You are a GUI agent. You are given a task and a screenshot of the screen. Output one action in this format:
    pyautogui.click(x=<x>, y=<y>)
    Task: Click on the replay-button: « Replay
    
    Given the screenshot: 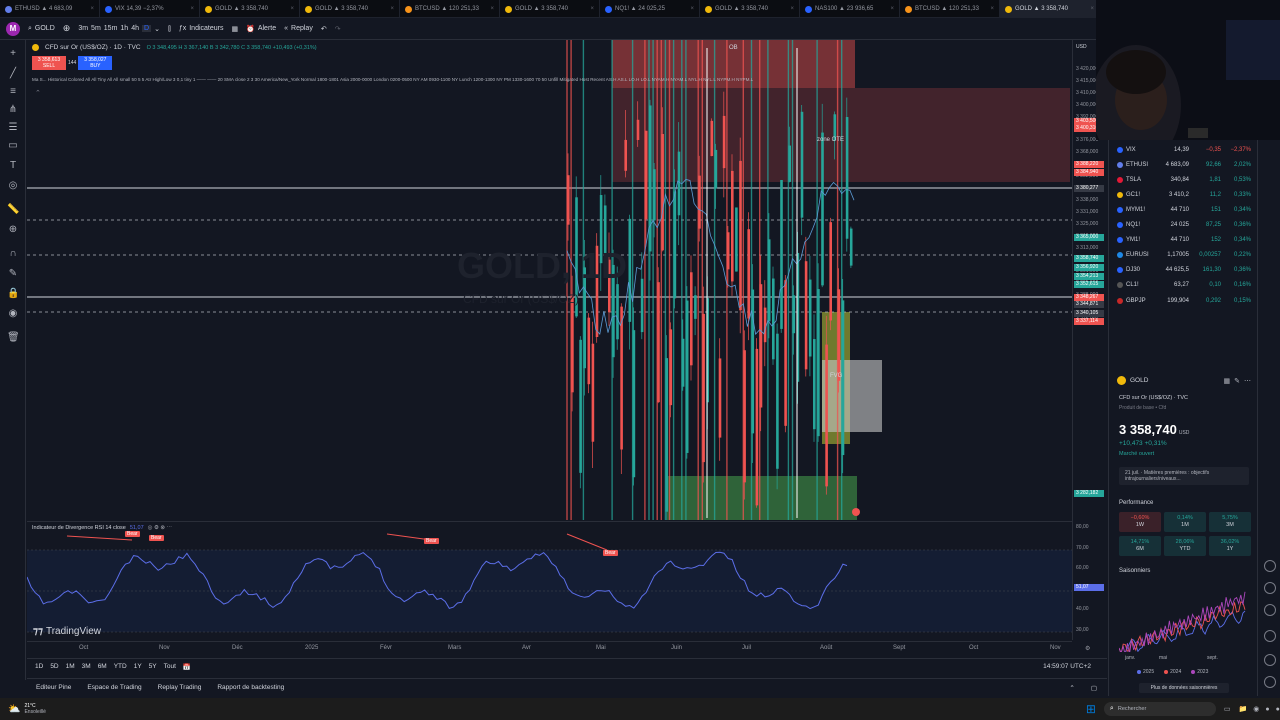 What is the action you would take?
    pyautogui.click(x=298, y=28)
    